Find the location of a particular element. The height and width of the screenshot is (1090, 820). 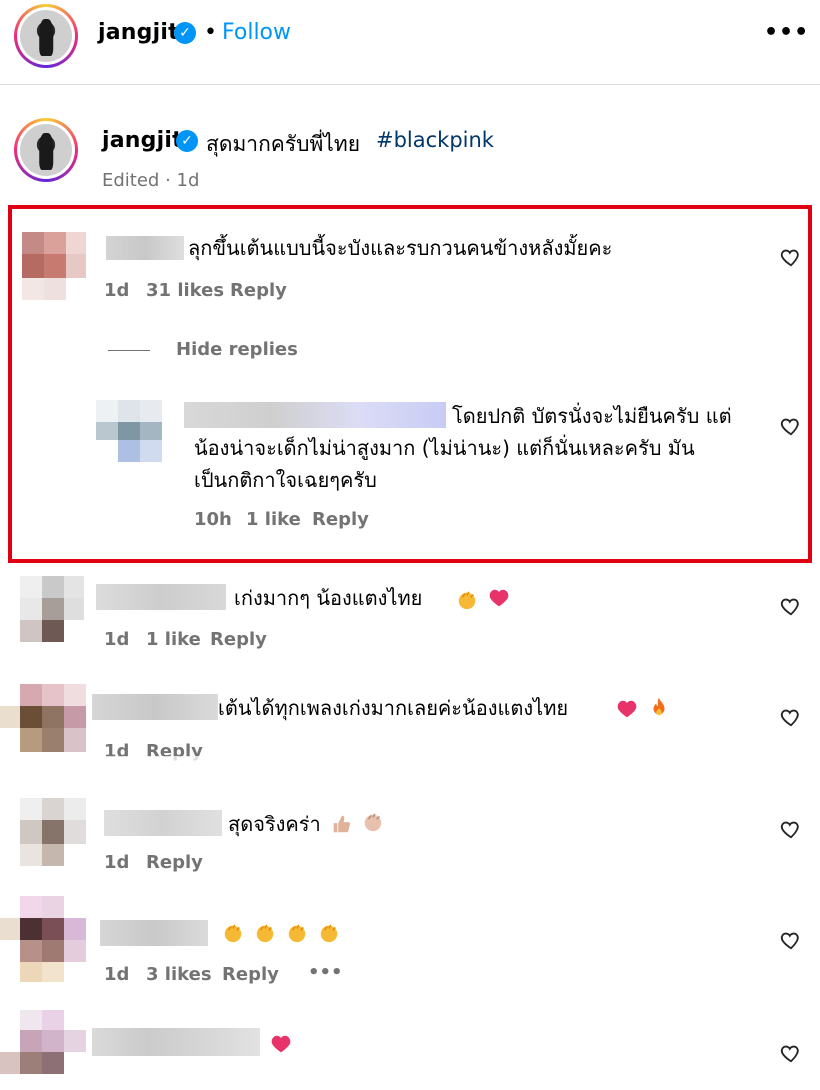

caption-text: สุดมากครับพี่ไทย is located at coordinates (283, 144).